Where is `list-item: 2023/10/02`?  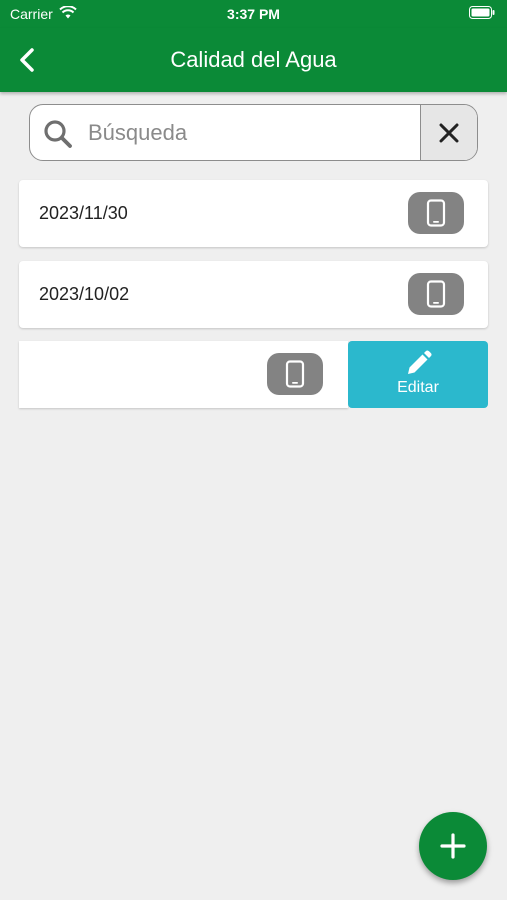
list-item: 2023/10/02 is located at coordinates (253, 294).